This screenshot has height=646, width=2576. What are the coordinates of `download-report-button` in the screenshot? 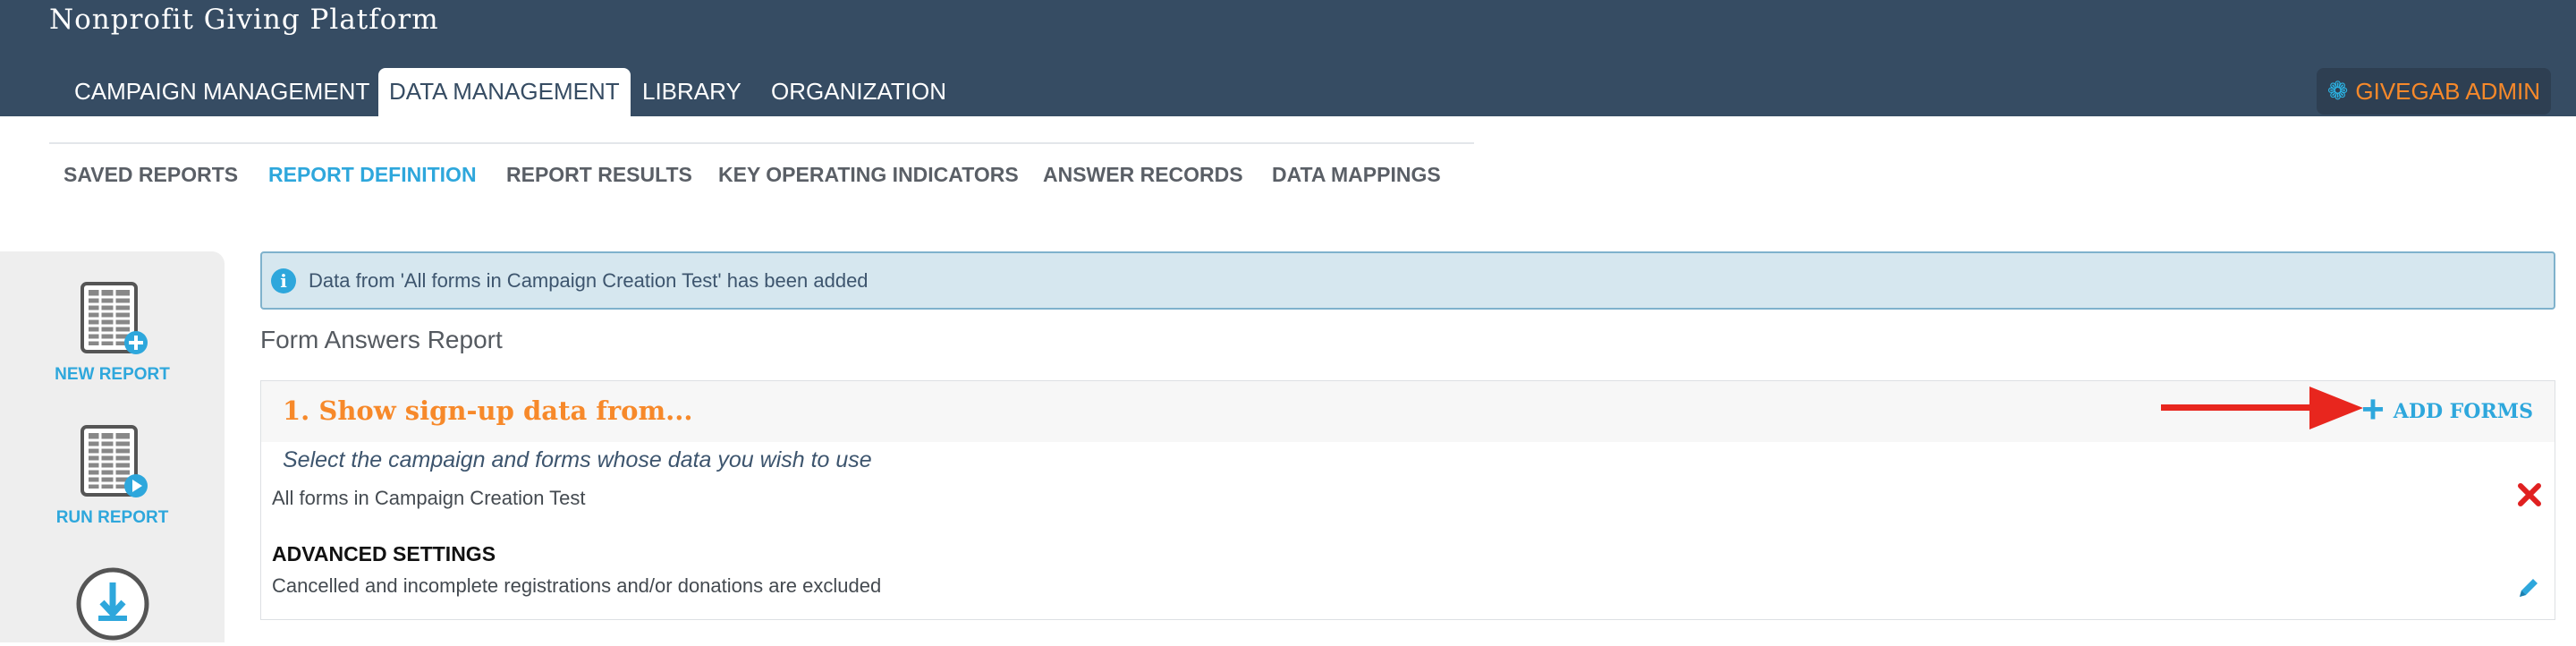 It's located at (112, 606).